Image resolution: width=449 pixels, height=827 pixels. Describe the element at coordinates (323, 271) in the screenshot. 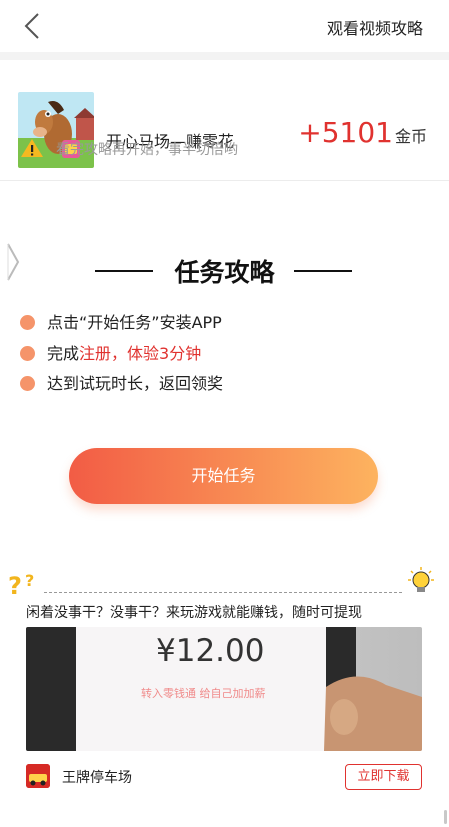

I see `title-line-right` at that location.